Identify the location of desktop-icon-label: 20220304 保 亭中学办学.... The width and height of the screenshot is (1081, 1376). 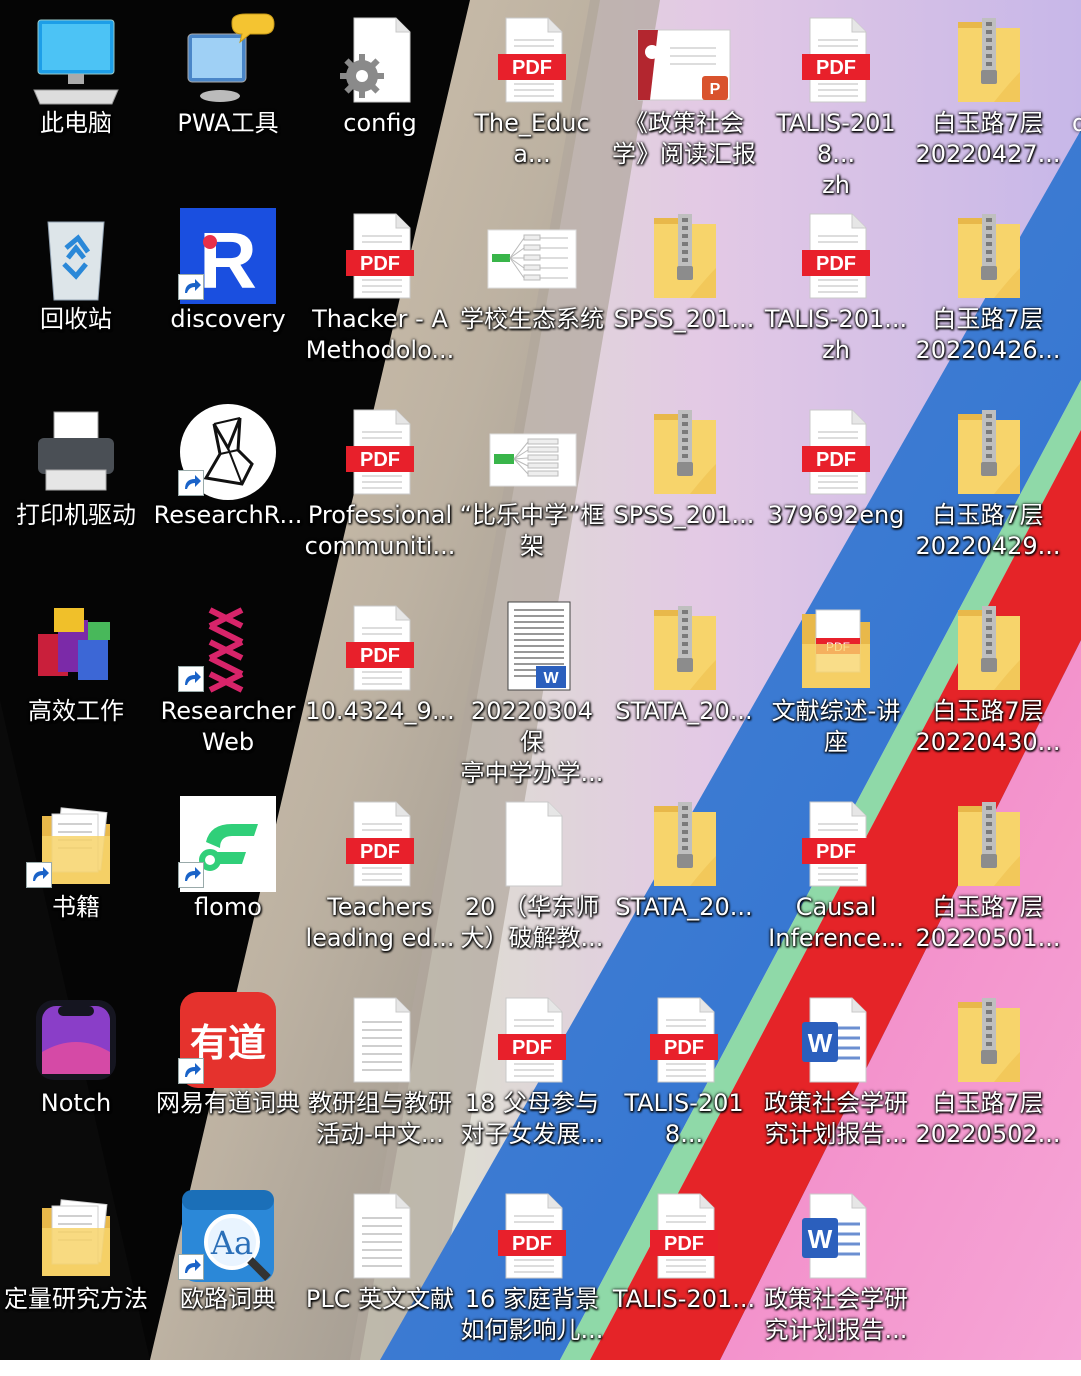
(532, 742).